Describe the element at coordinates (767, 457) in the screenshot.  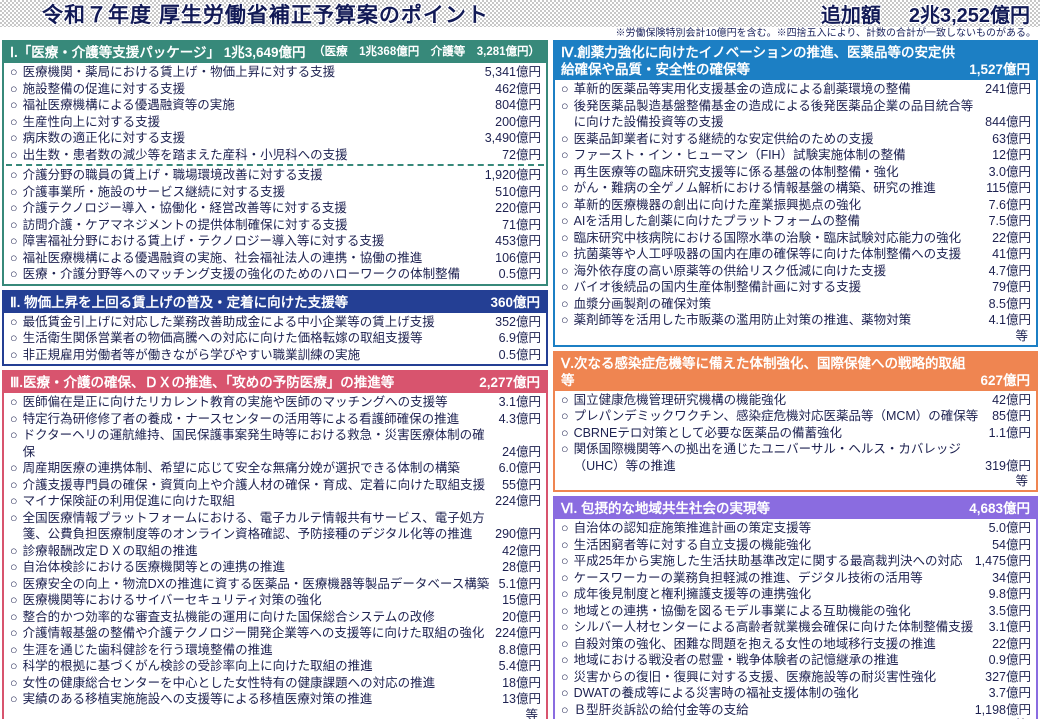
I see `item-label: 関係国際機関等への拠出を通じたユニバーサル・ヘルス・カバレッジ（UHC）等の推進` at that location.